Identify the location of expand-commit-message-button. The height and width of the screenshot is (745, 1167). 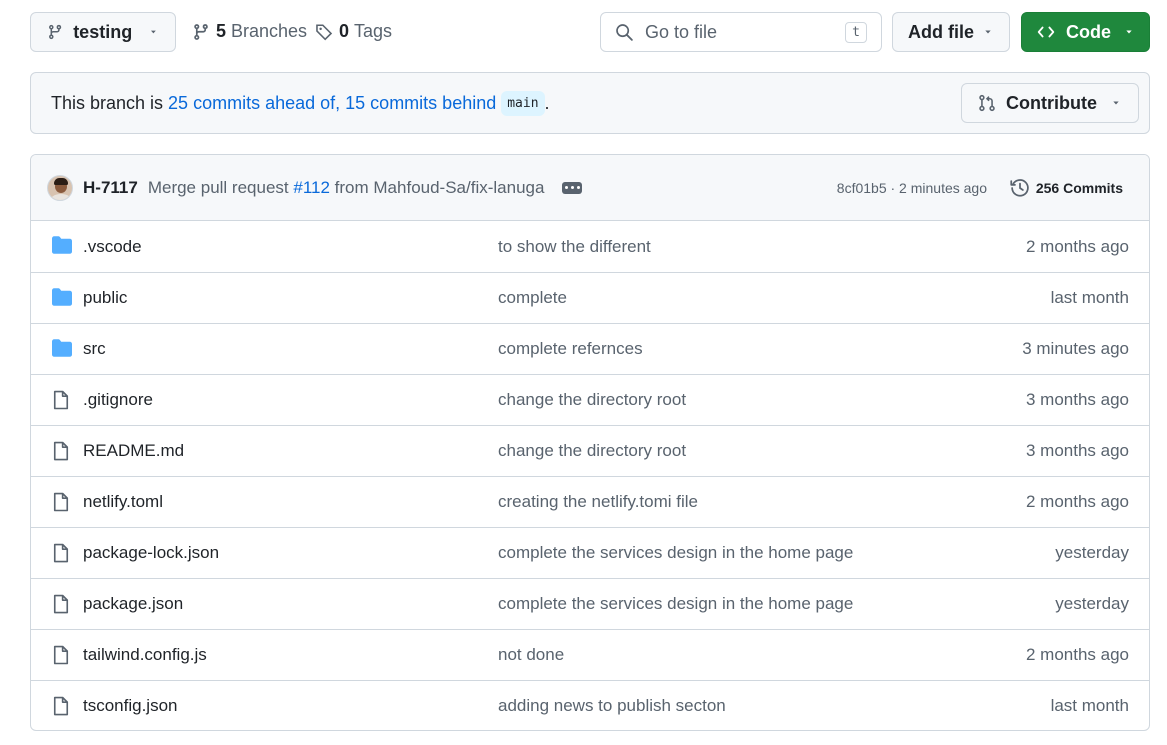
(572, 187).